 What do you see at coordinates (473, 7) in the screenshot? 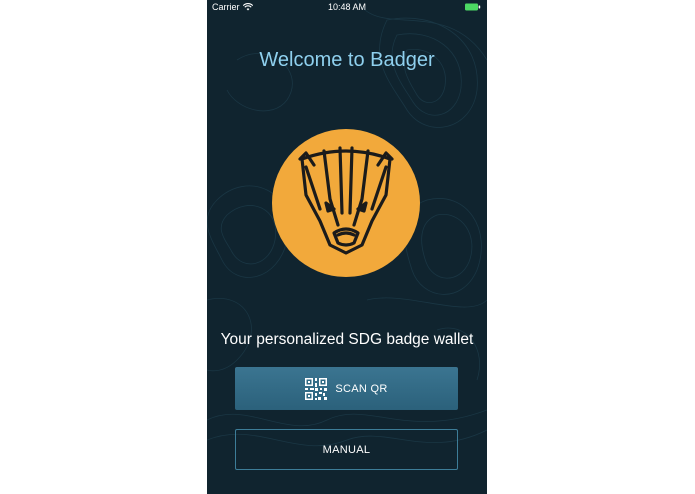
I see `battery-icon` at bounding box center [473, 7].